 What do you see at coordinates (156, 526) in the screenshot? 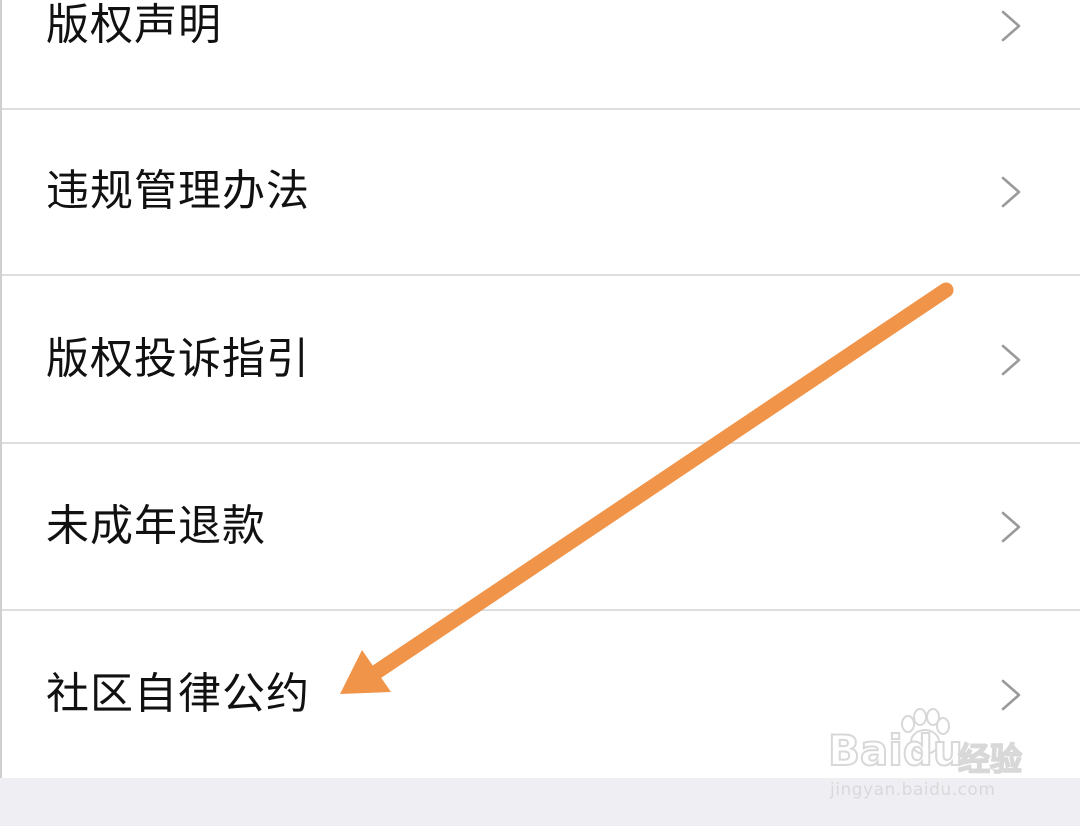
I see `menu-item-label: 未成年退款` at bounding box center [156, 526].